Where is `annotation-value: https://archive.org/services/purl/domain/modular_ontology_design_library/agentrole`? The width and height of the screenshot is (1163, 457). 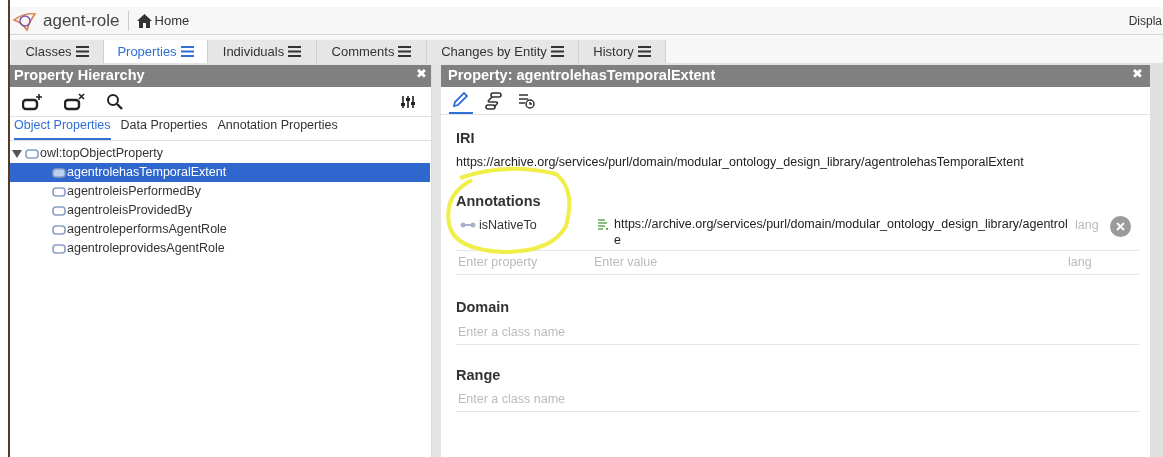
annotation-value: https://archive.org/services/purl/domain/modular_ontology_design_library/agentrole is located at coordinates (841, 232).